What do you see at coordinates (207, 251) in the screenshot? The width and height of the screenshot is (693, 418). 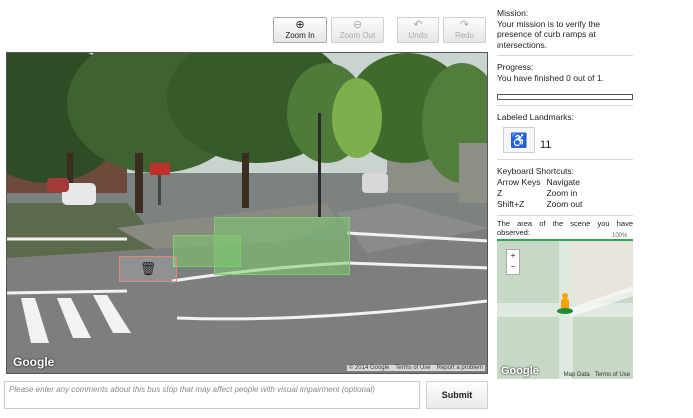 I see `curb-ramp-label-small` at bounding box center [207, 251].